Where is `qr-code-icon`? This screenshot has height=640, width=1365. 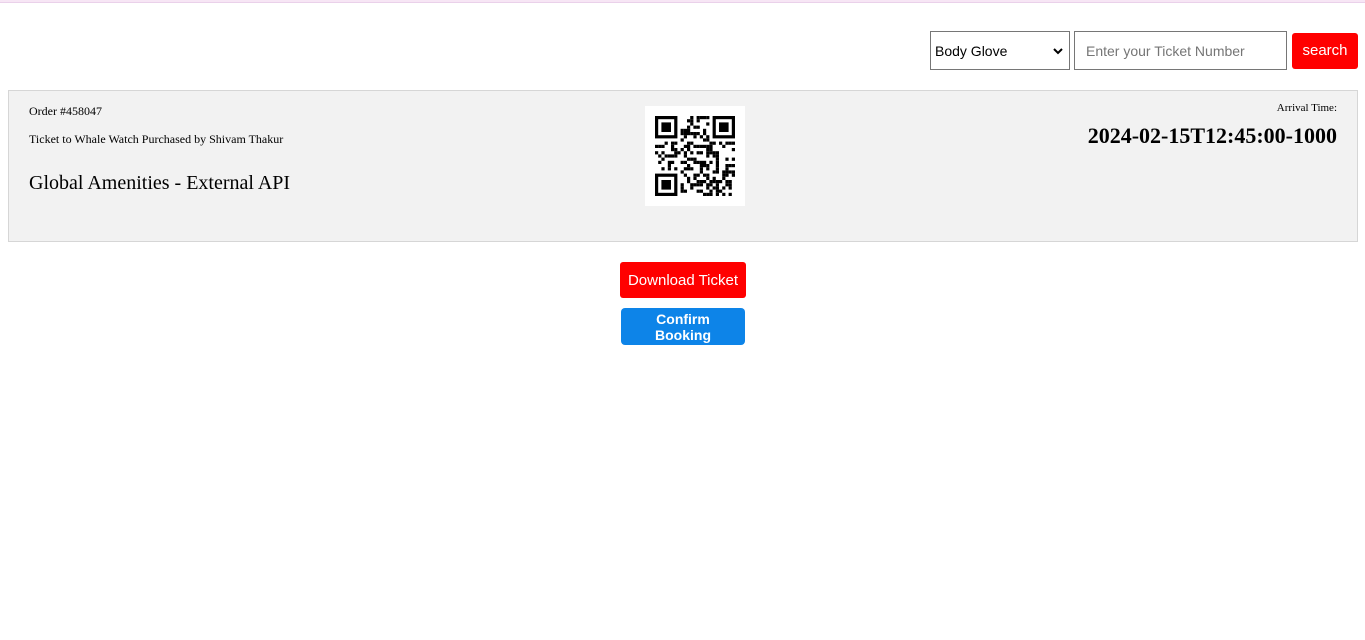
qr-code-icon is located at coordinates (695, 156).